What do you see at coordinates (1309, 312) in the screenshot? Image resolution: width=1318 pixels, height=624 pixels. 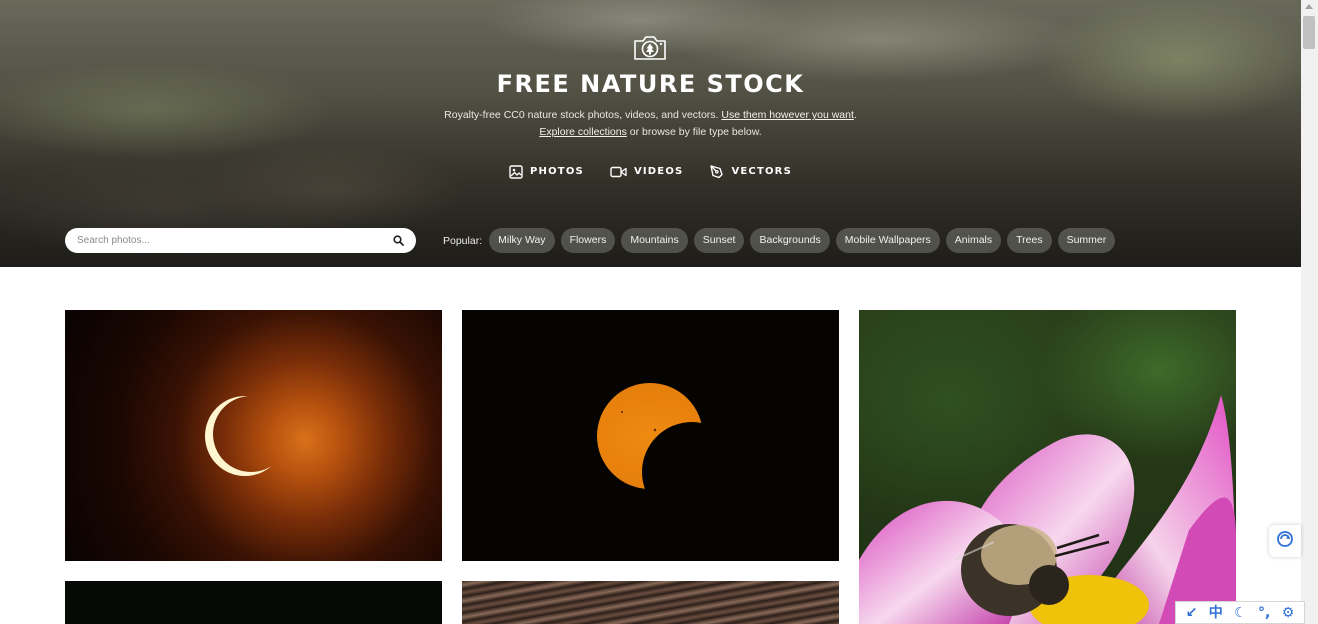 I see `vertical-scrollbar` at bounding box center [1309, 312].